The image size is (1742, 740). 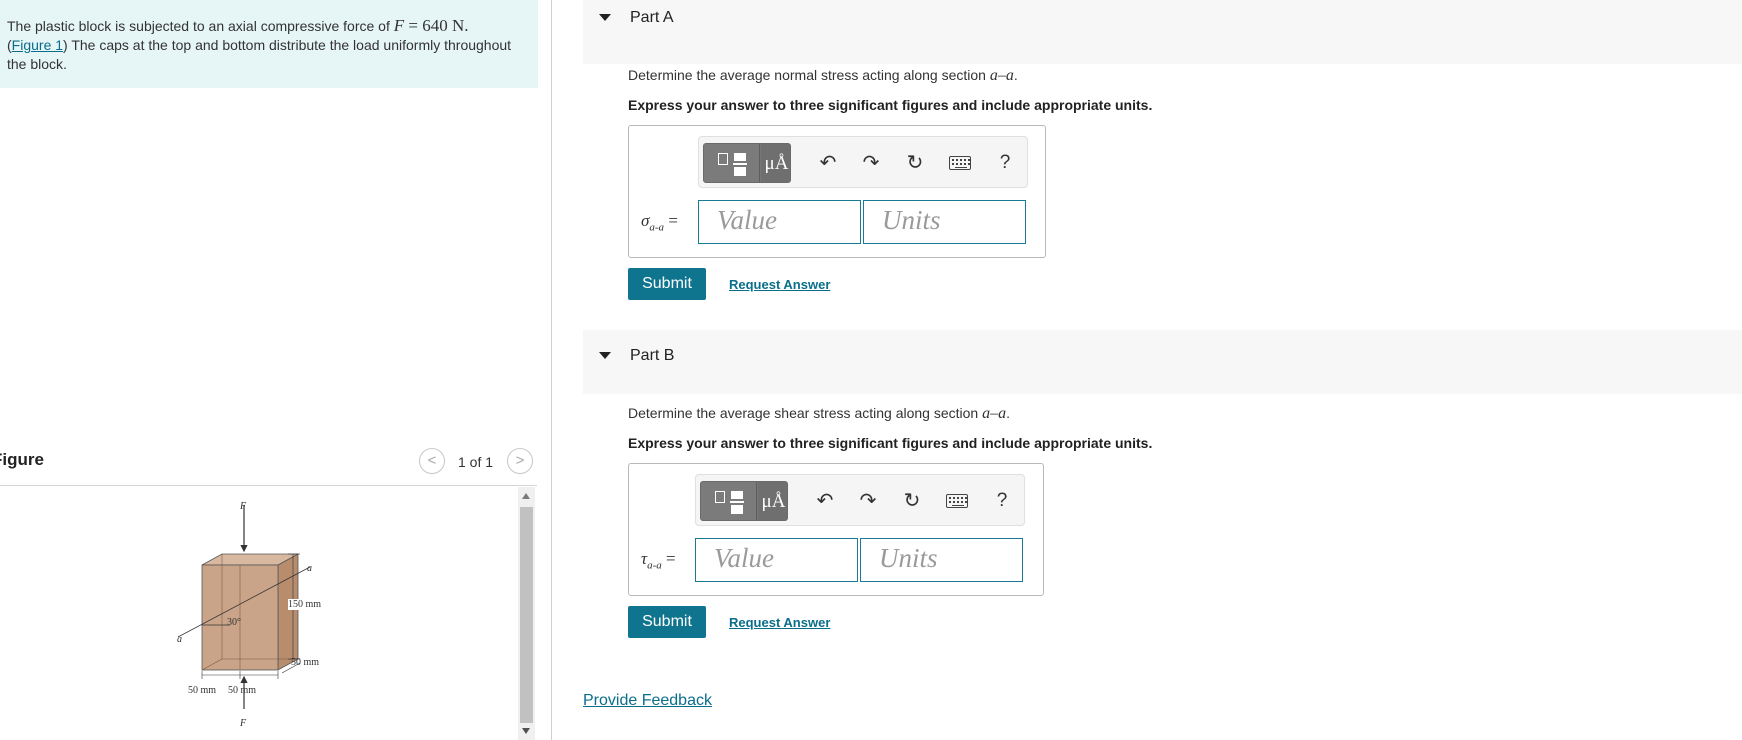 What do you see at coordinates (1008, 413) in the screenshot?
I see `part-b-question-end: .` at bounding box center [1008, 413].